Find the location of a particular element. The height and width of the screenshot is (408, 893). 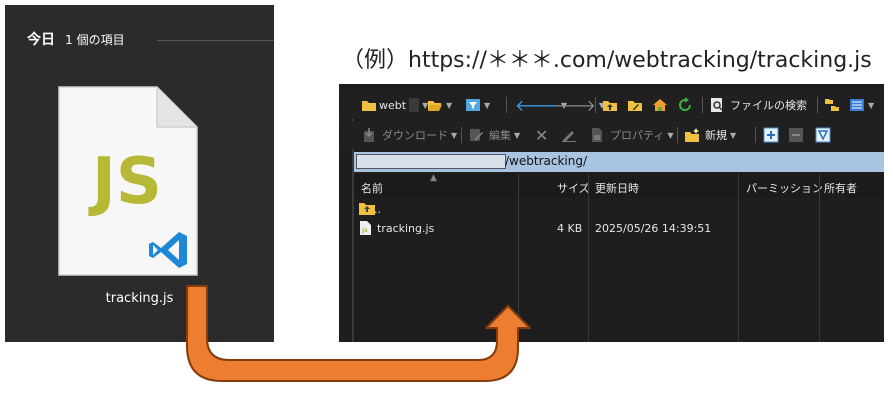

download-label: ダウンロード is located at coordinates (415, 135).